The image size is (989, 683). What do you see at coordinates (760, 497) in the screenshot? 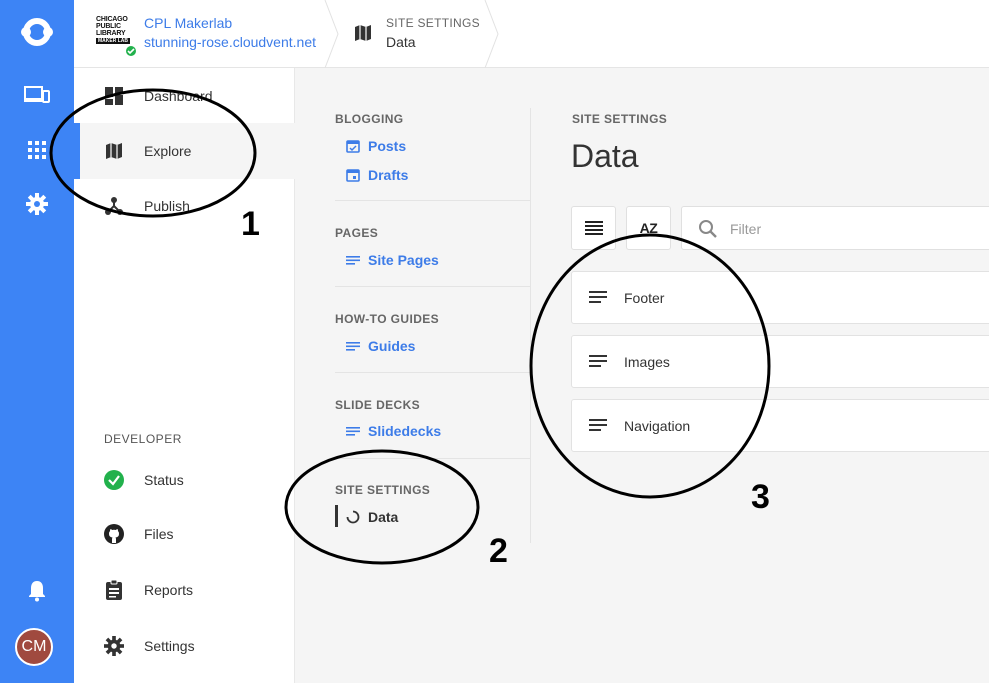
I see `annotation-number-3: 3` at bounding box center [760, 497].